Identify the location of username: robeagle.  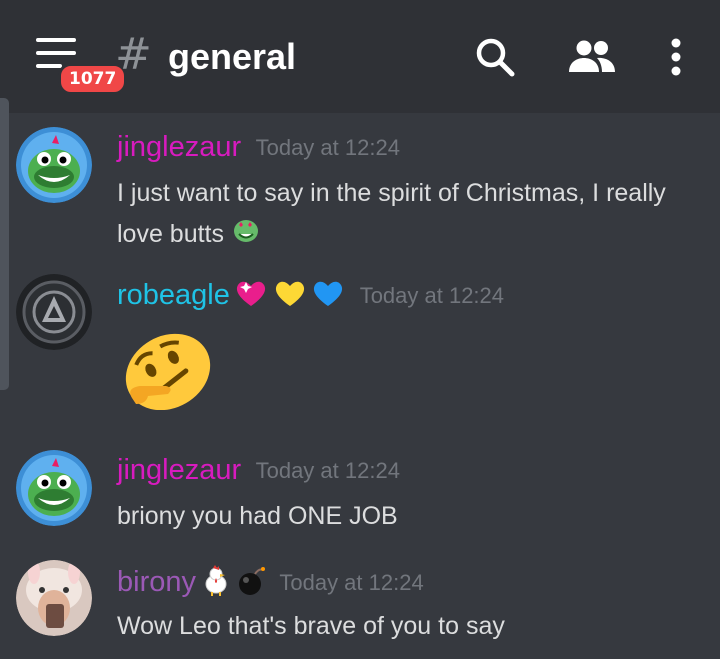
(173, 295).